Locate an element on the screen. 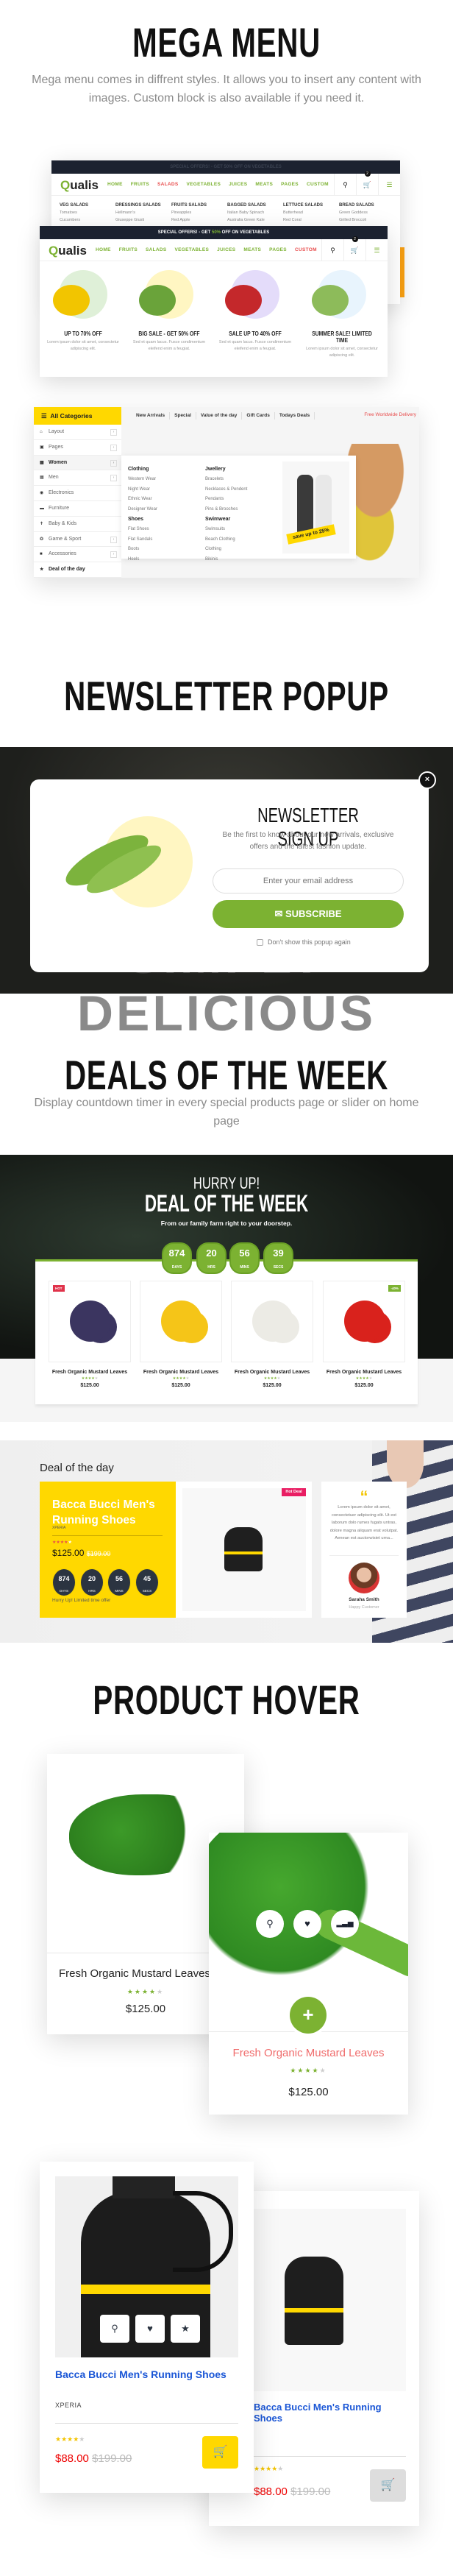  category-pages: ▣ Pages › is located at coordinates (77, 448).